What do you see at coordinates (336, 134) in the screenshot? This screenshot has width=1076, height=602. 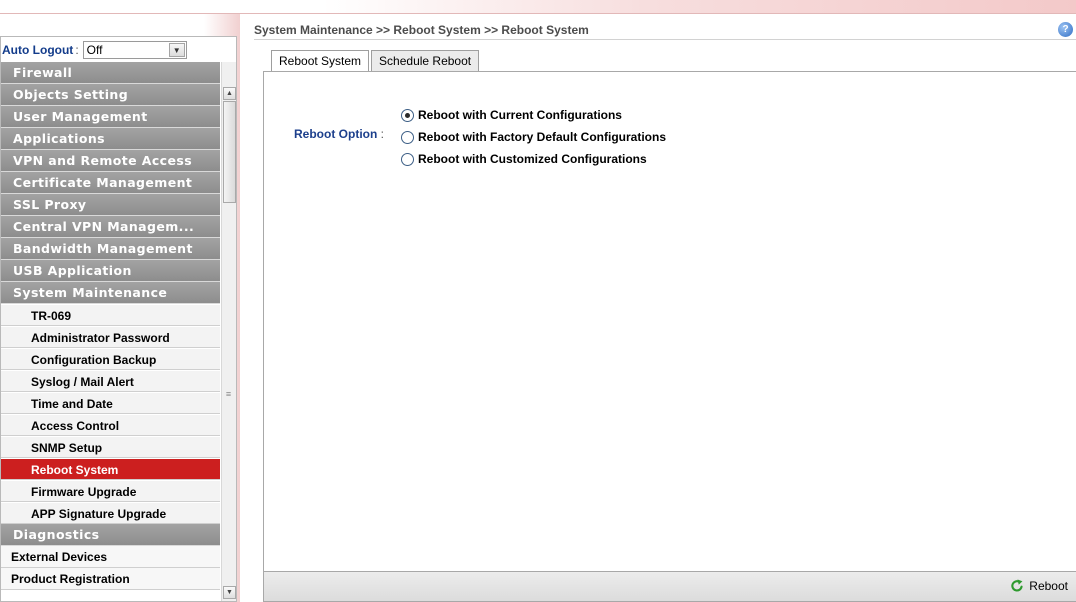 I see `reboot-option-label-text: Reboot Option` at bounding box center [336, 134].